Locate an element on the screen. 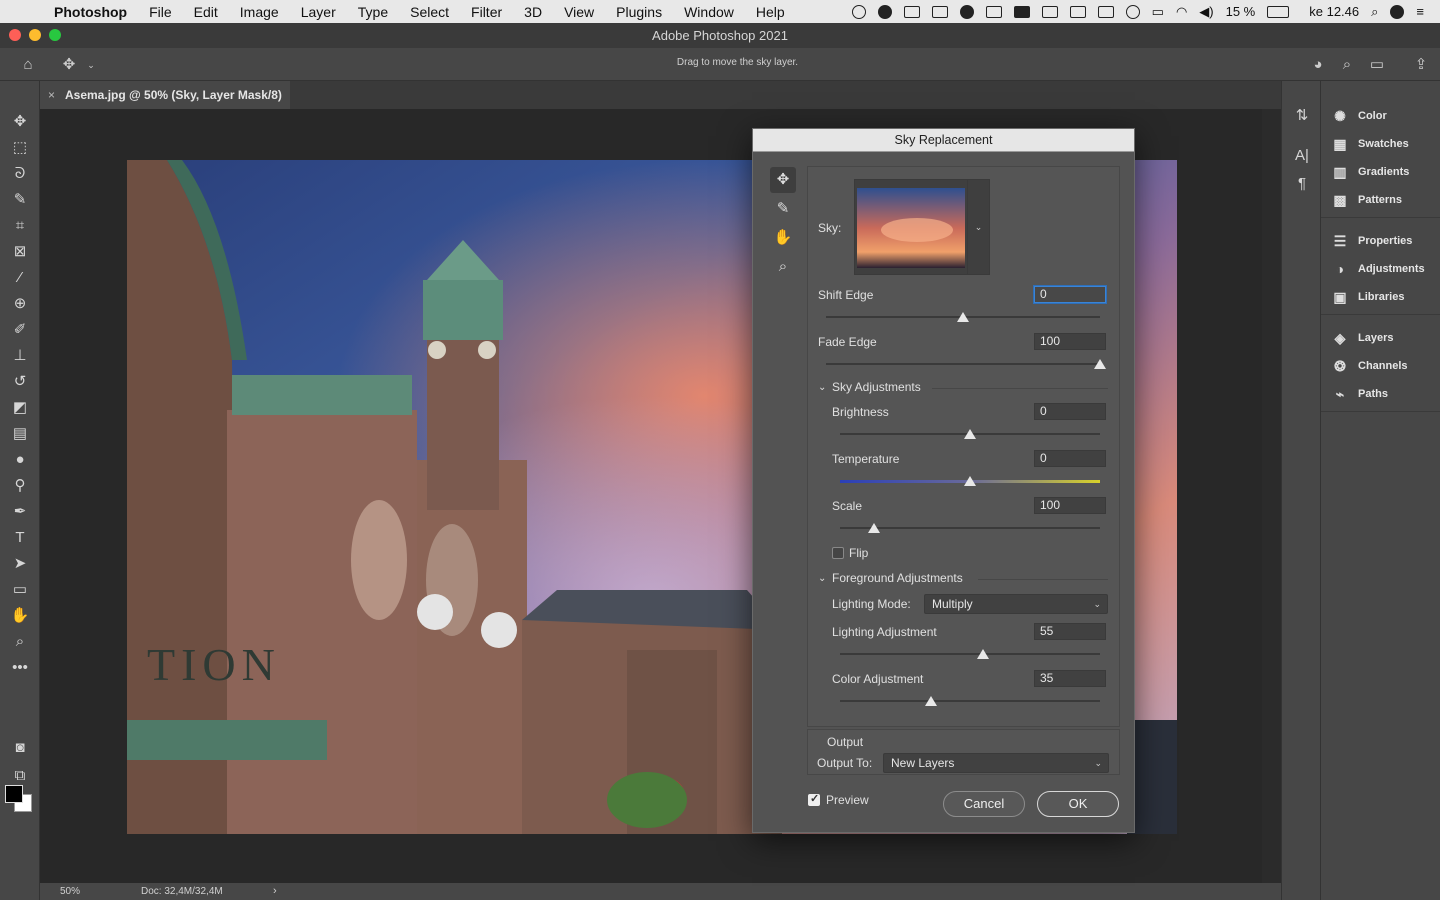 The image size is (1440, 900). zoom-window-button is located at coordinates (55, 35).